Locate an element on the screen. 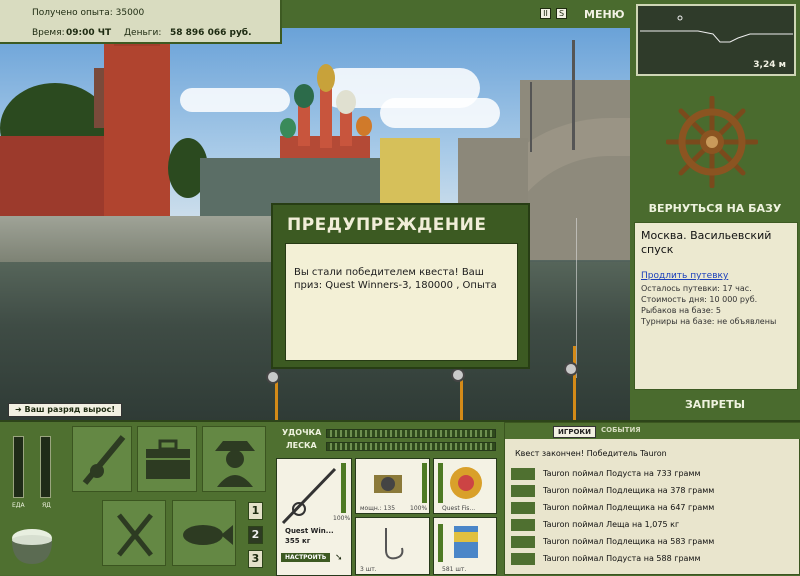  fisherman-slot is located at coordinates (234, 459).